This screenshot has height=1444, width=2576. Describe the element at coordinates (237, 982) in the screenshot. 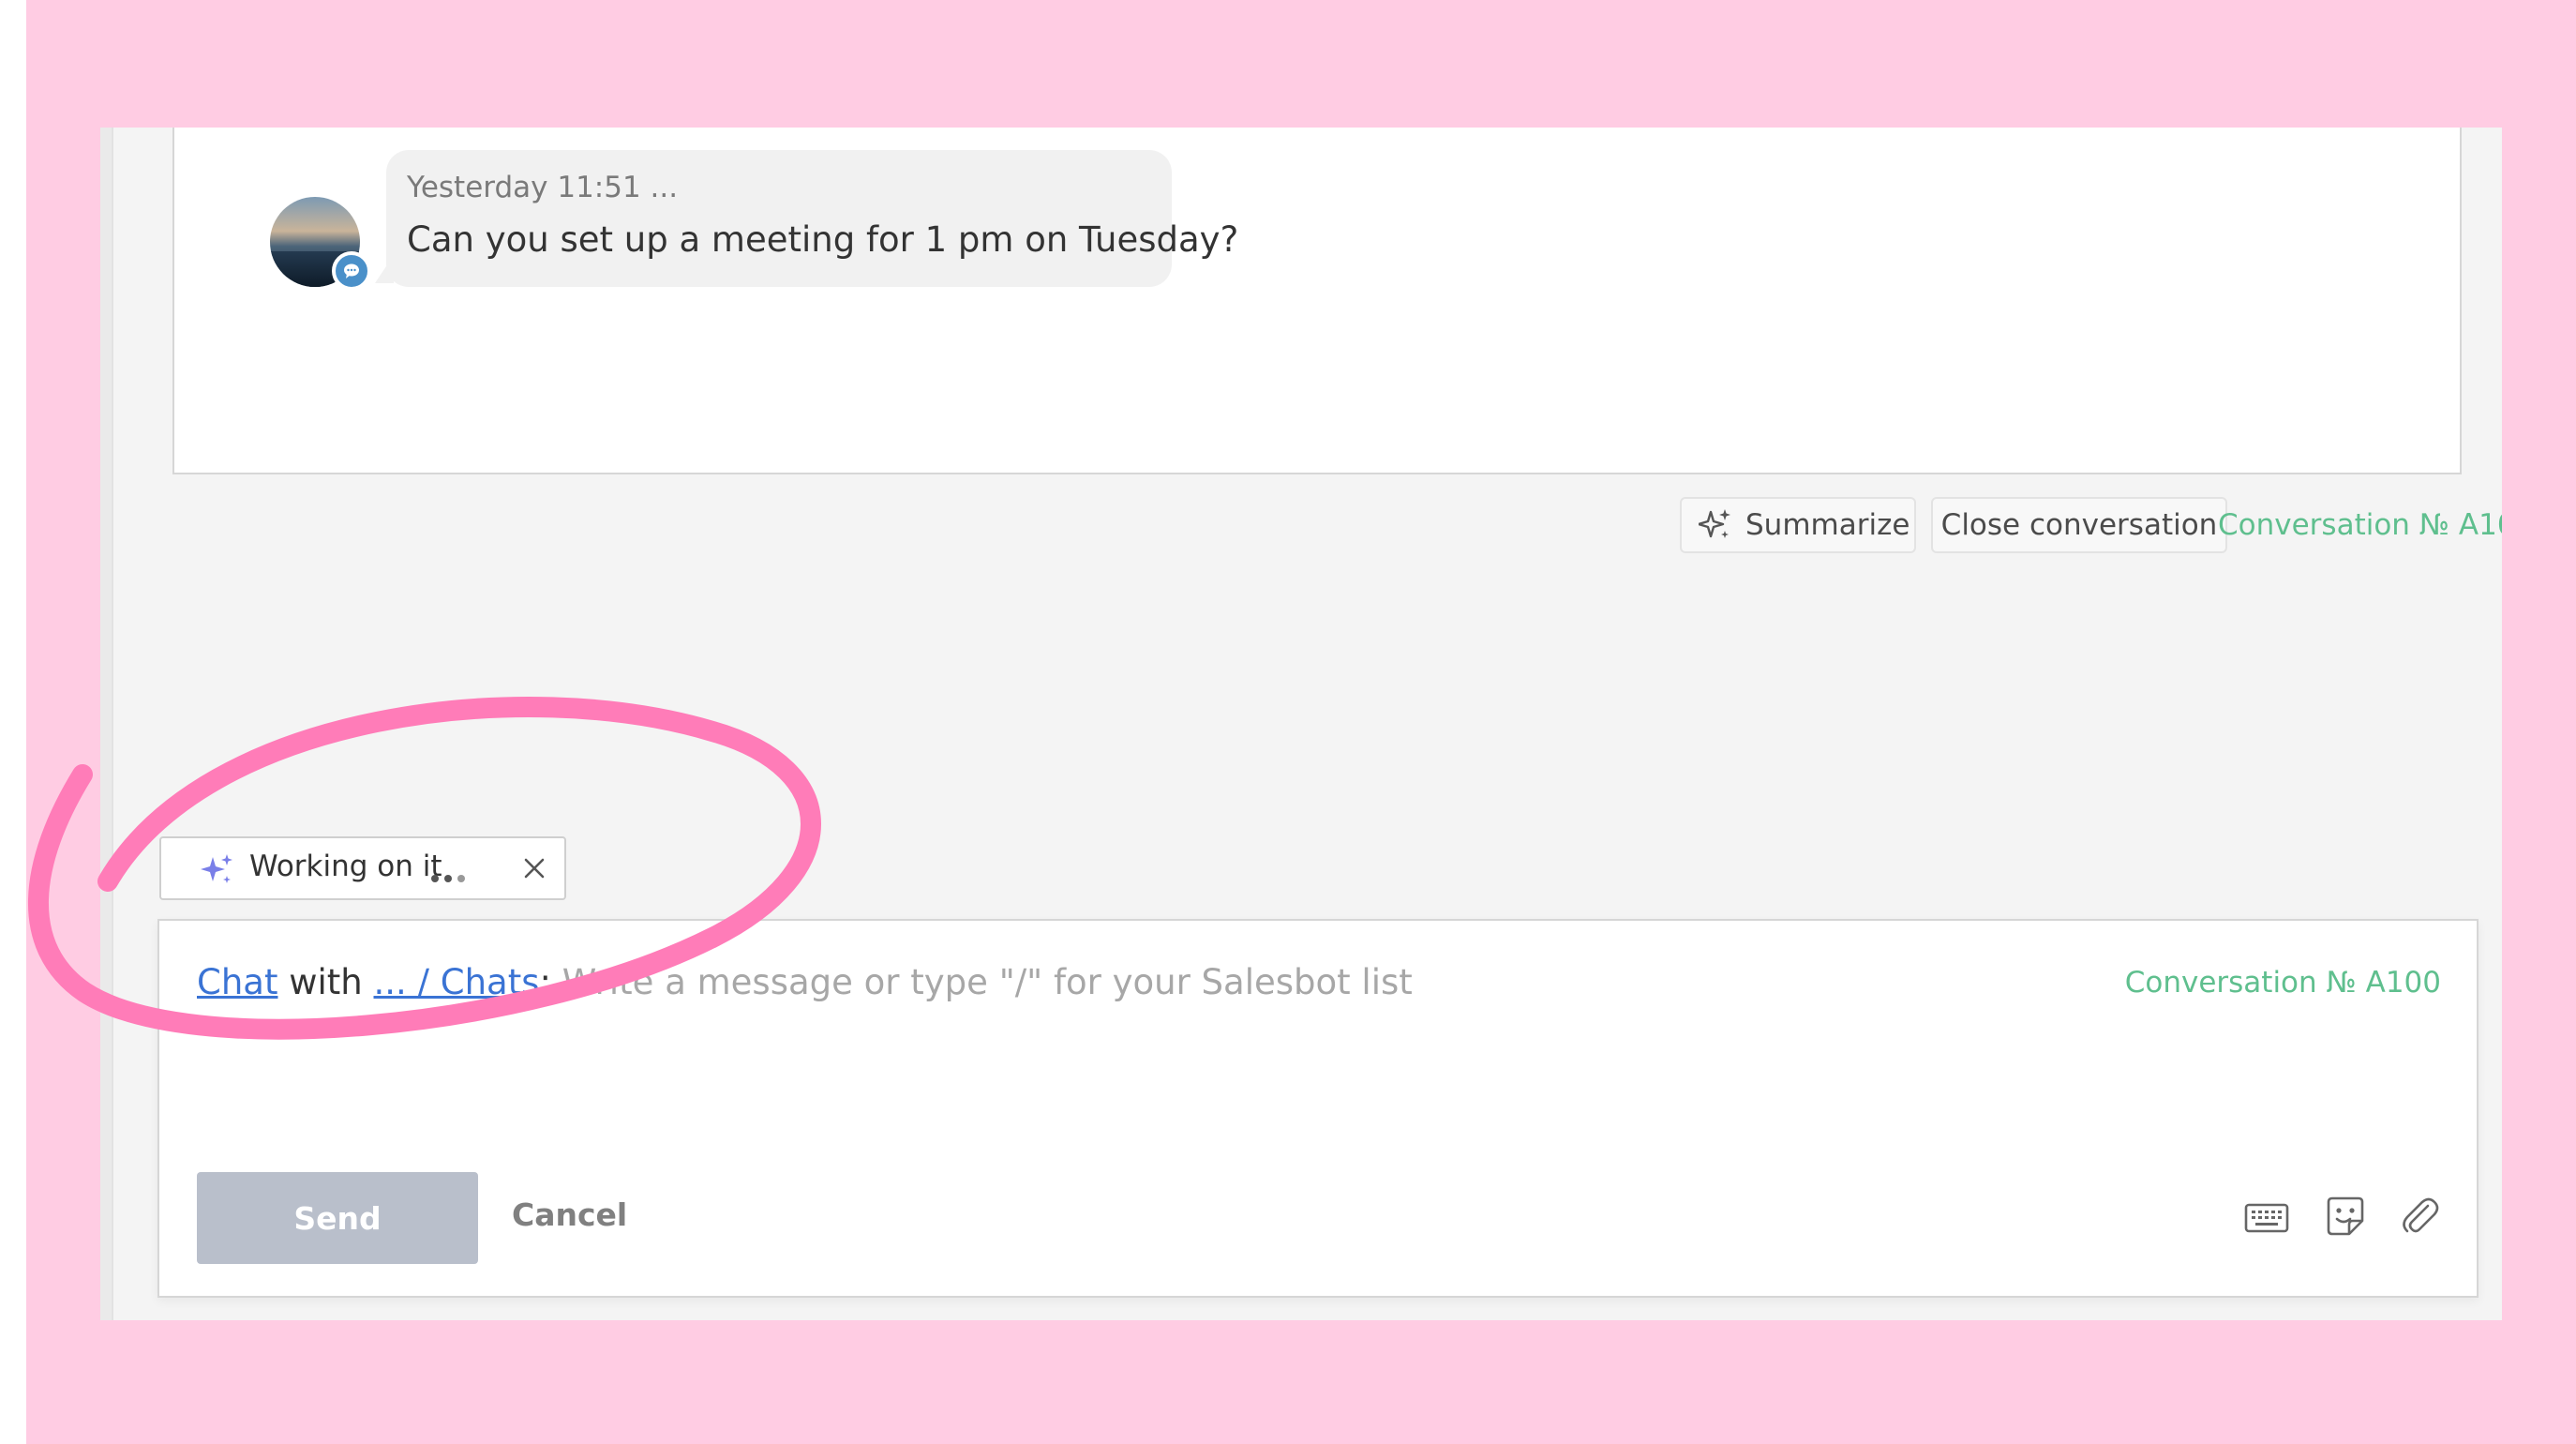

I see `chat-link: Chat` at that location.